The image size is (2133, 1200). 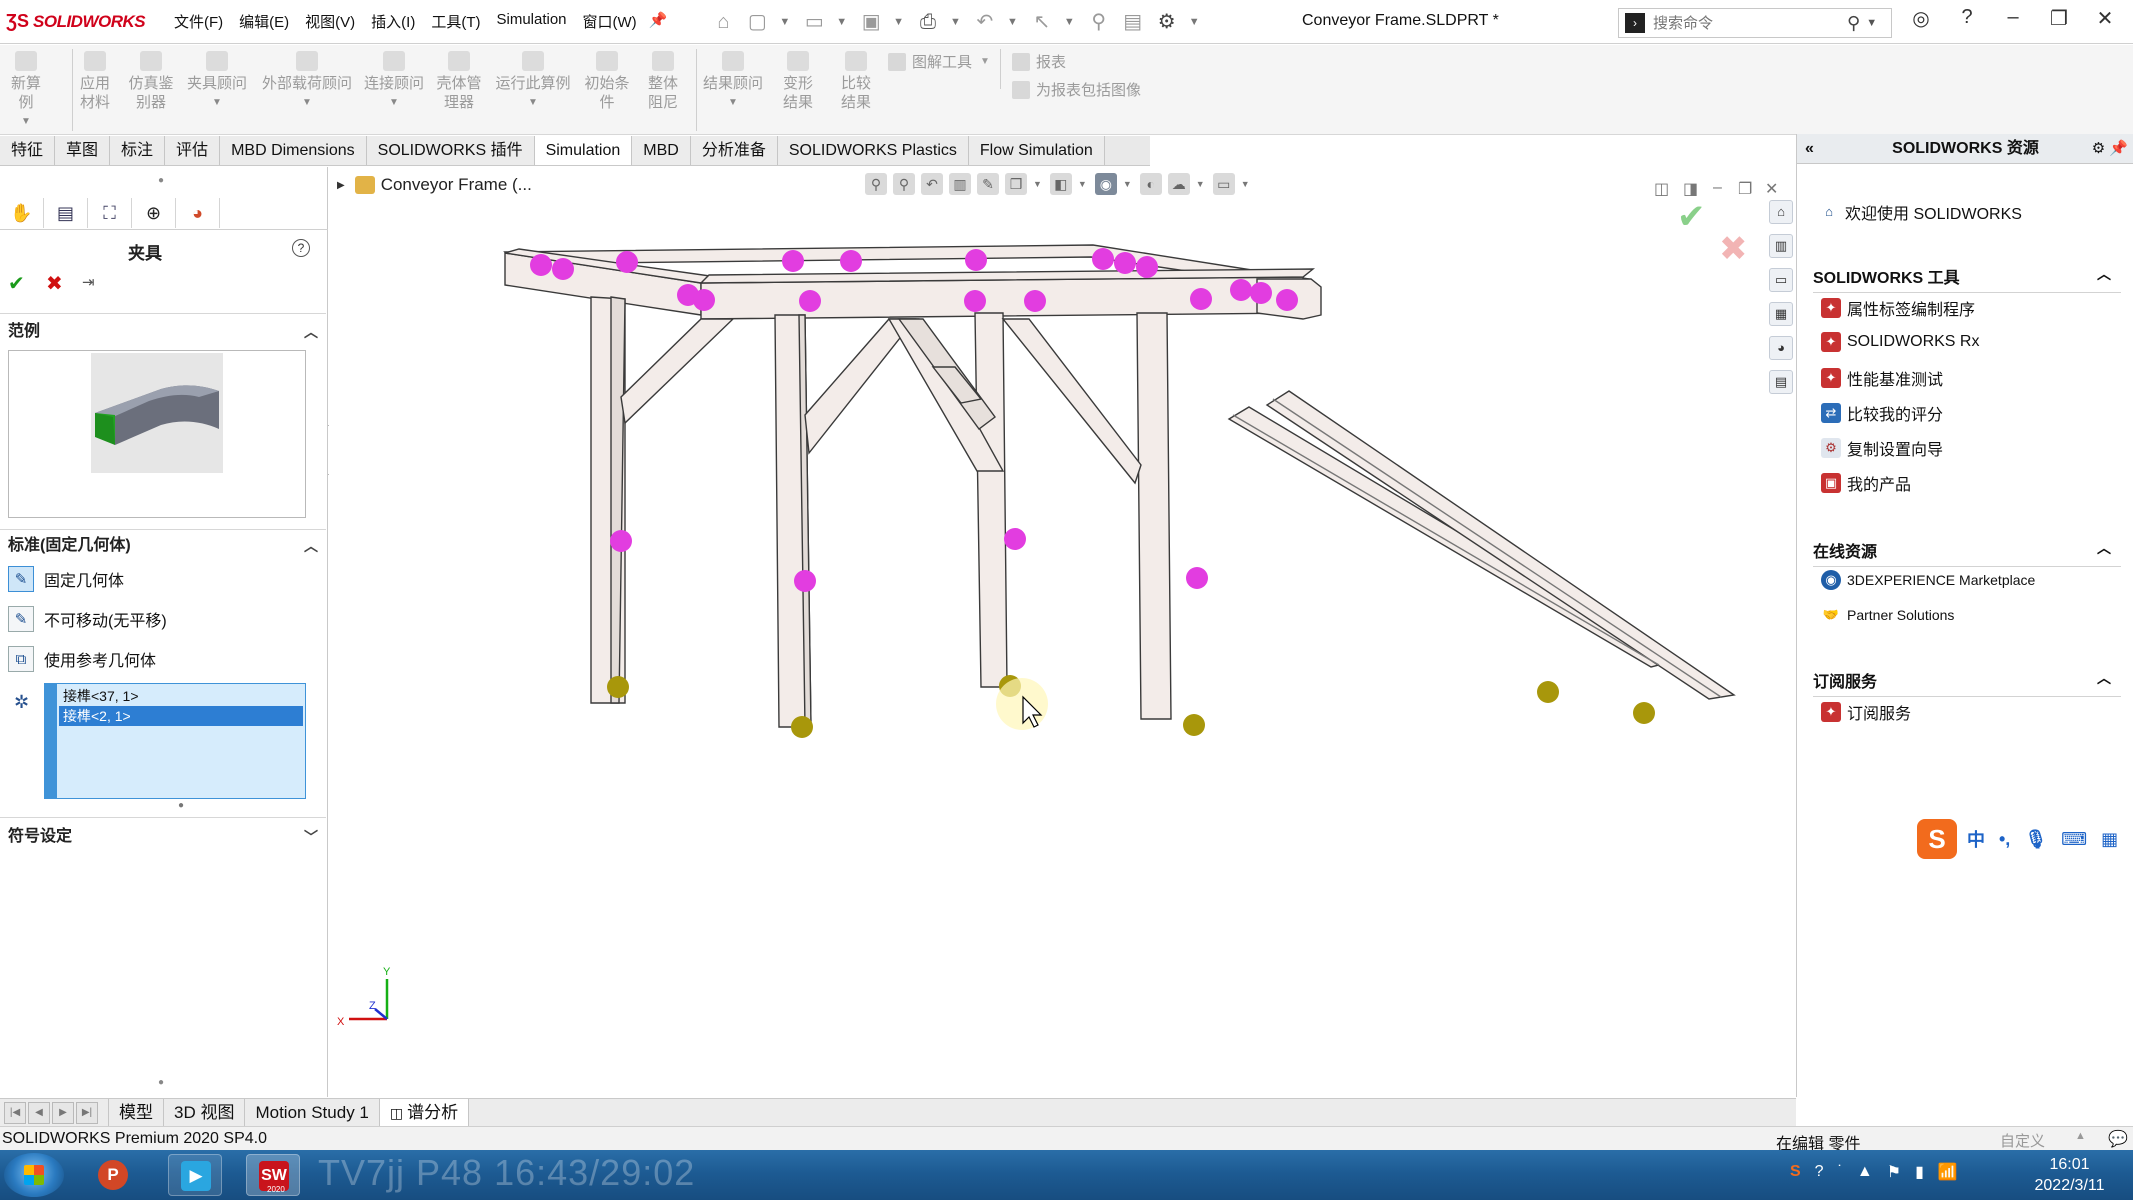 I want to click on tab-3d-views: 3D 视图, so click(x=205, y=1112).